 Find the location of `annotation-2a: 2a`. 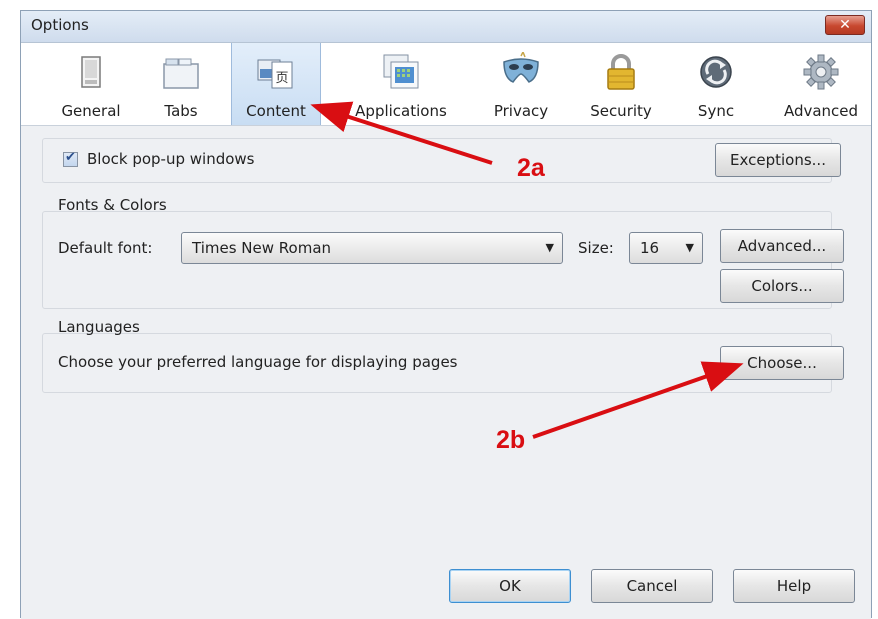

annotation-2a: 2a is located at coordinates (531, 168).